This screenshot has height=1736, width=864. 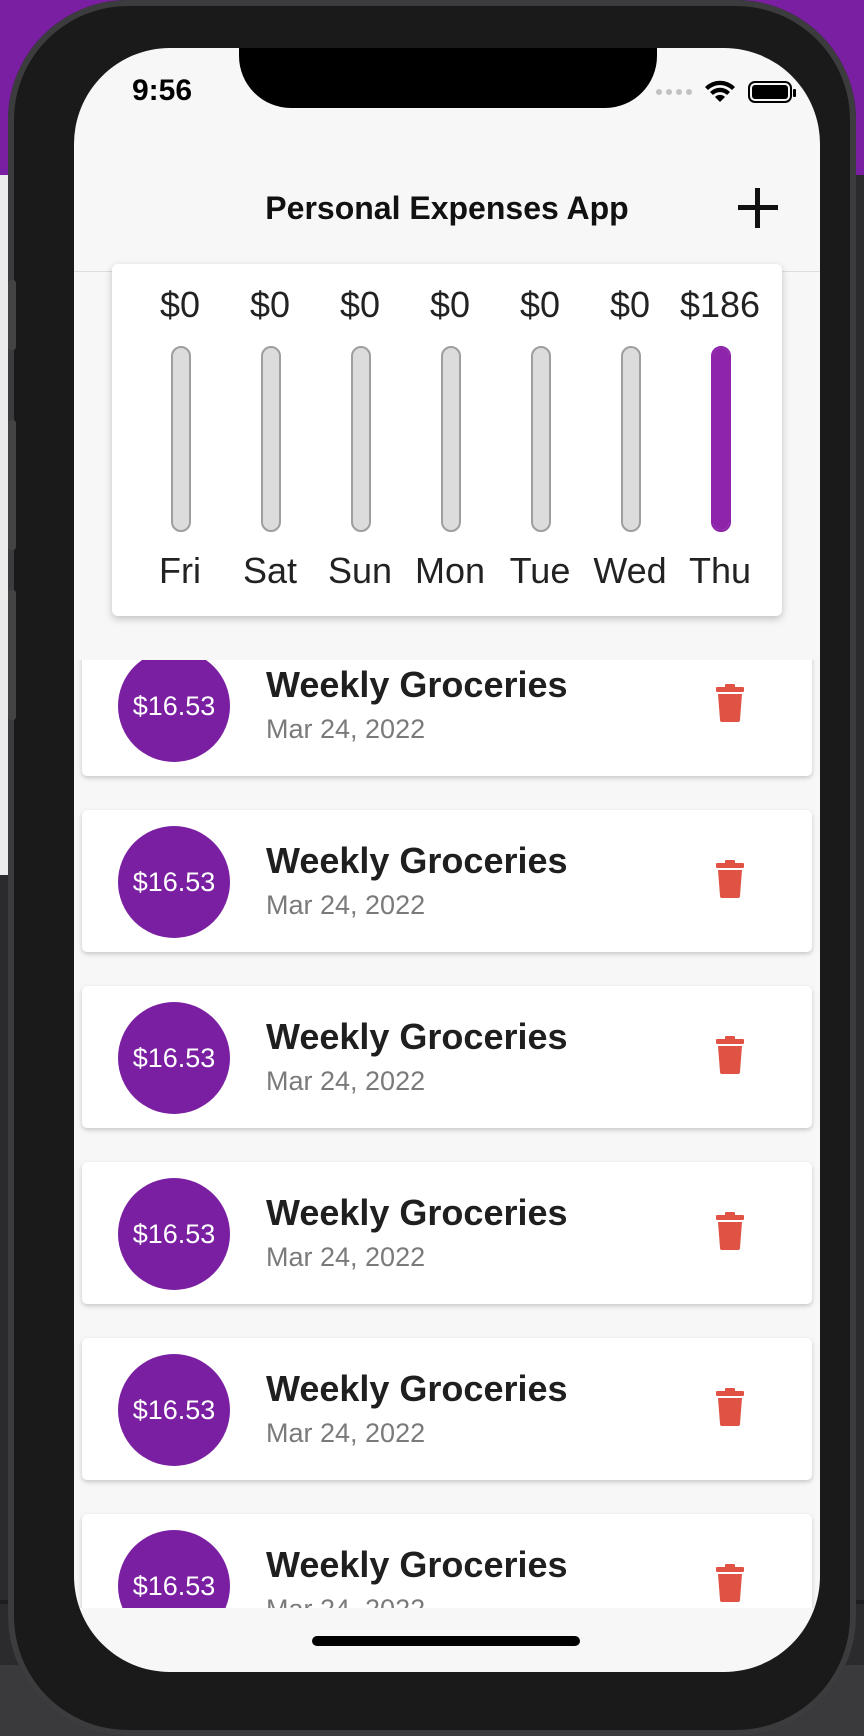 I want to click on chart-column-sun: $0 Sun, so click(x=360, y=440).